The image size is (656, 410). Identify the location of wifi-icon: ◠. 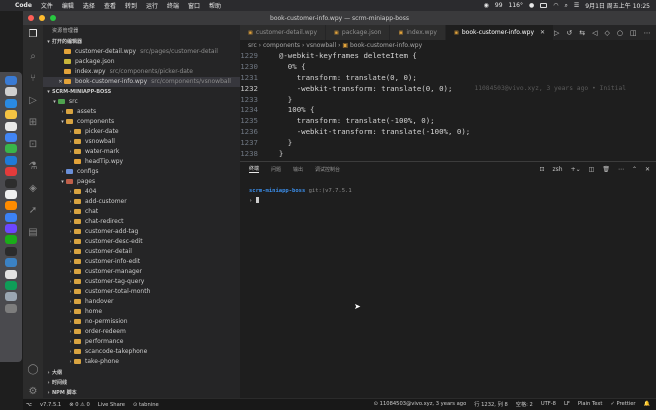
(555, 5).